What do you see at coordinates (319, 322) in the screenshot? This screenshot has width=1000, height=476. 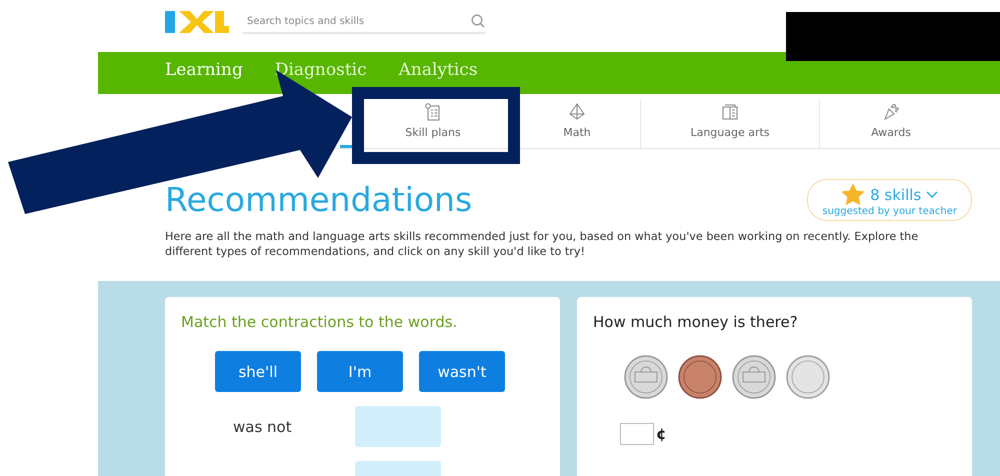 I see `question-prompt: Match the contractions to the words.` at bounding box center [319, 322].